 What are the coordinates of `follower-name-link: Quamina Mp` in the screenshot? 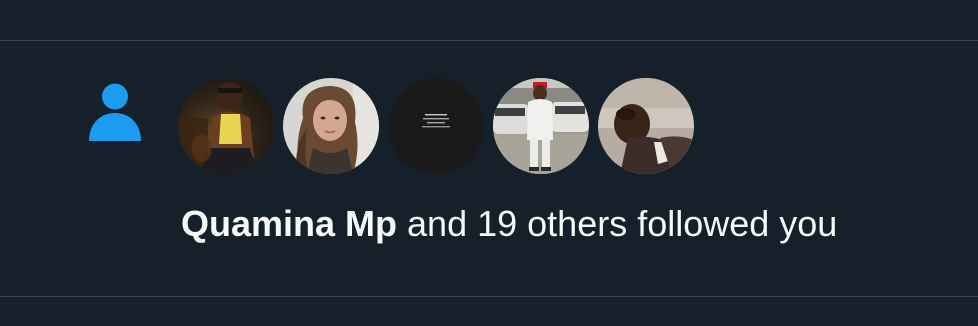 It's located at (289, 223).